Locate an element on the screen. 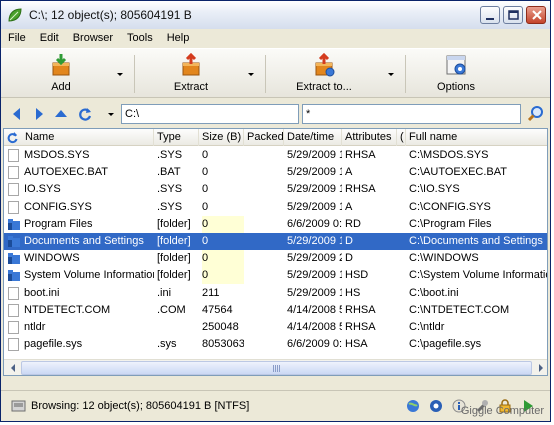 This screenshot has height=425, width=554. cell-attributes: RHSA is located at coordinates (360, 189).